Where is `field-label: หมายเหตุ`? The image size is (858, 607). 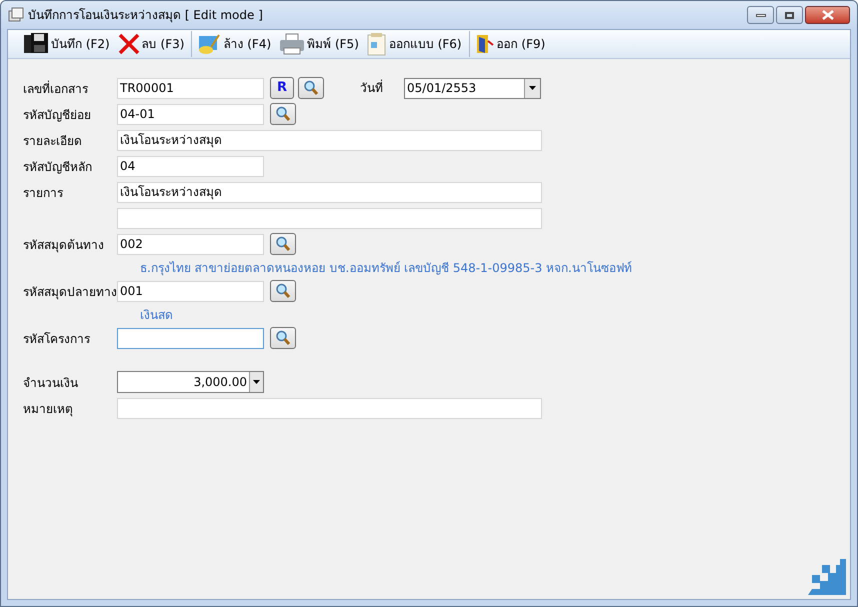 field-label: หมายเหตุ is located at coordinates (48, 409).